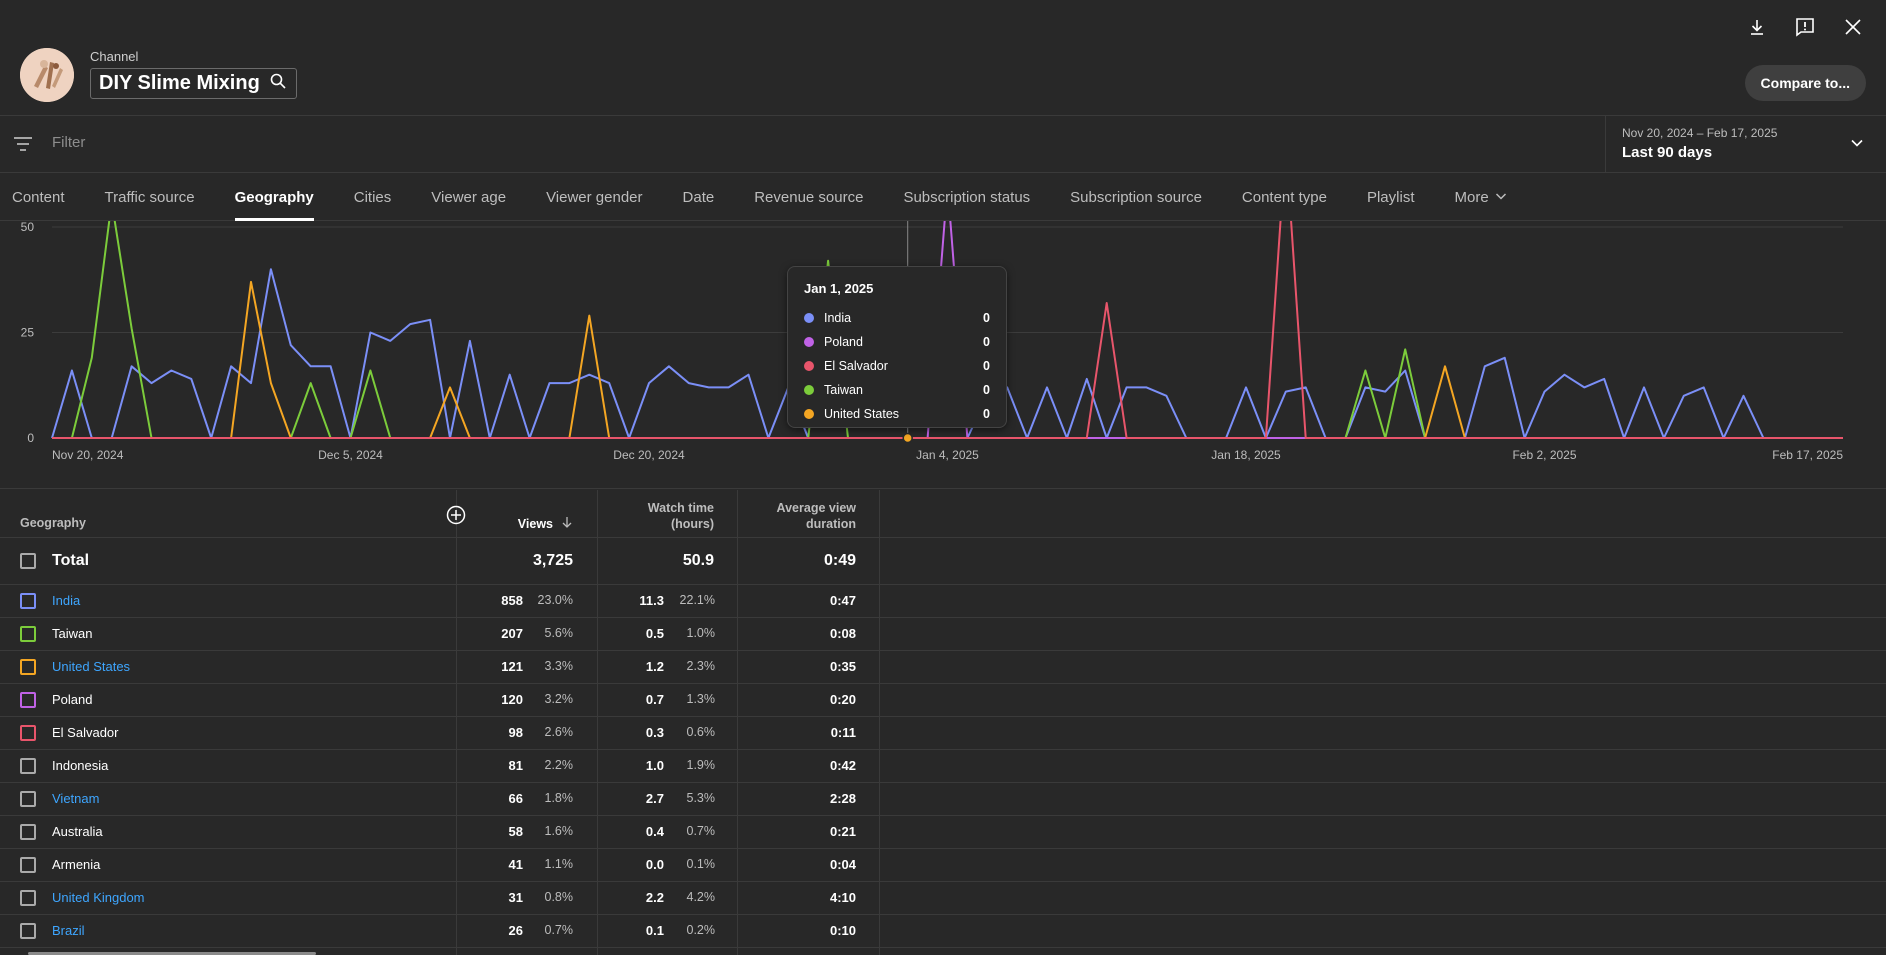 This screenshot has width=1886, height=955. I want to click on column-header-views: Views, so click(514, 523).